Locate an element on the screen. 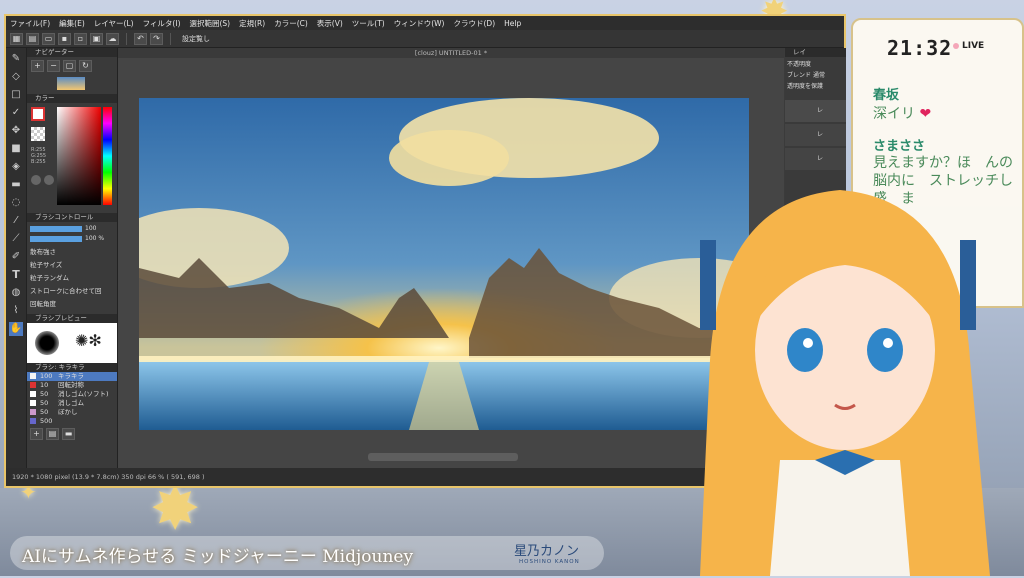  brush-list-item: 50 消しゴム(ソフト) is located at coordinates (72, 394).